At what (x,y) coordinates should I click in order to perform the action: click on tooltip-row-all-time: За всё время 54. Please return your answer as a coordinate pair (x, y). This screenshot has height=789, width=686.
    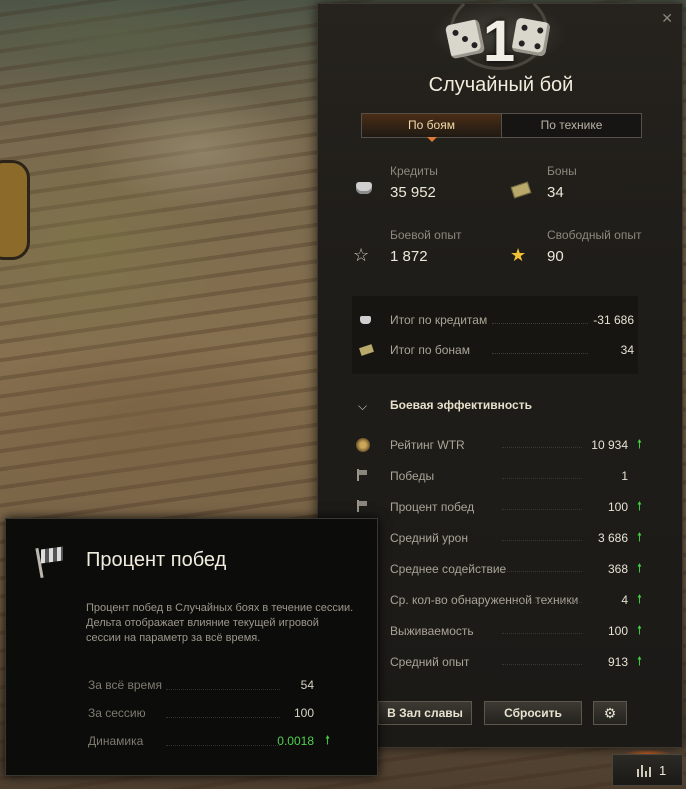
    Looking at the image, I should click on (201, 687).